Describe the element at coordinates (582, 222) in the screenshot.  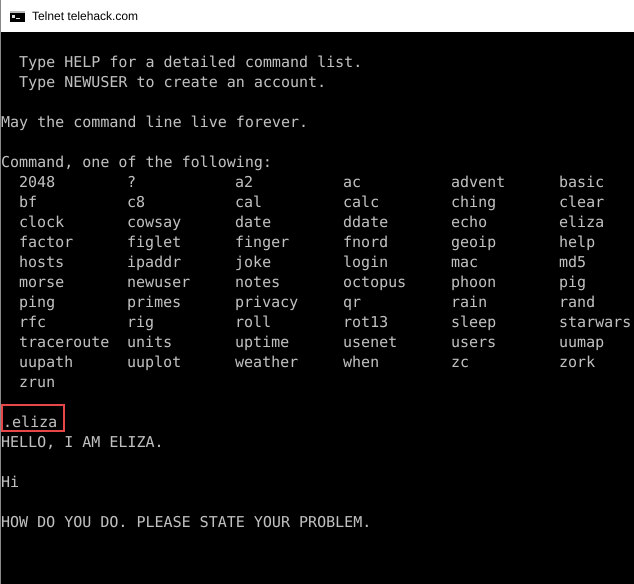
I see `command-name: eliza` at that location.